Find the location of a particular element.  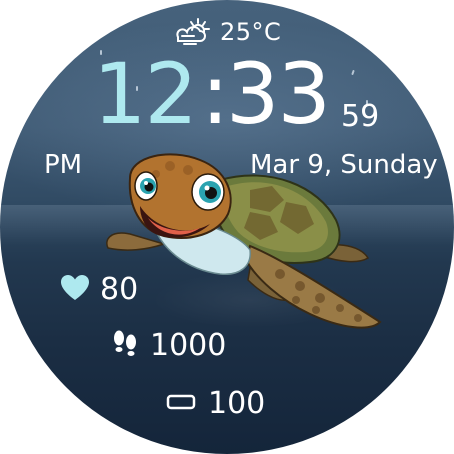

footprints-icon is located at coordinates (125, 346).